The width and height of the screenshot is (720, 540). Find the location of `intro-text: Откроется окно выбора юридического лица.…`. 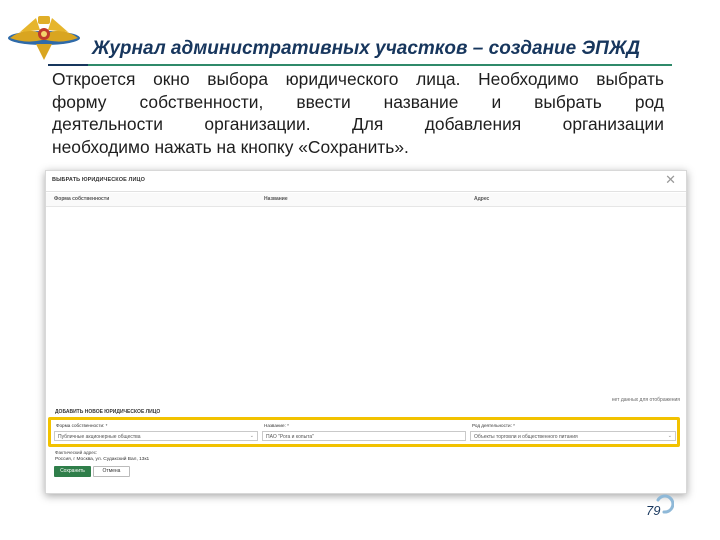

intro-text: Откроется окно выбора юридического лица.… is located at coordinates (358, 113).